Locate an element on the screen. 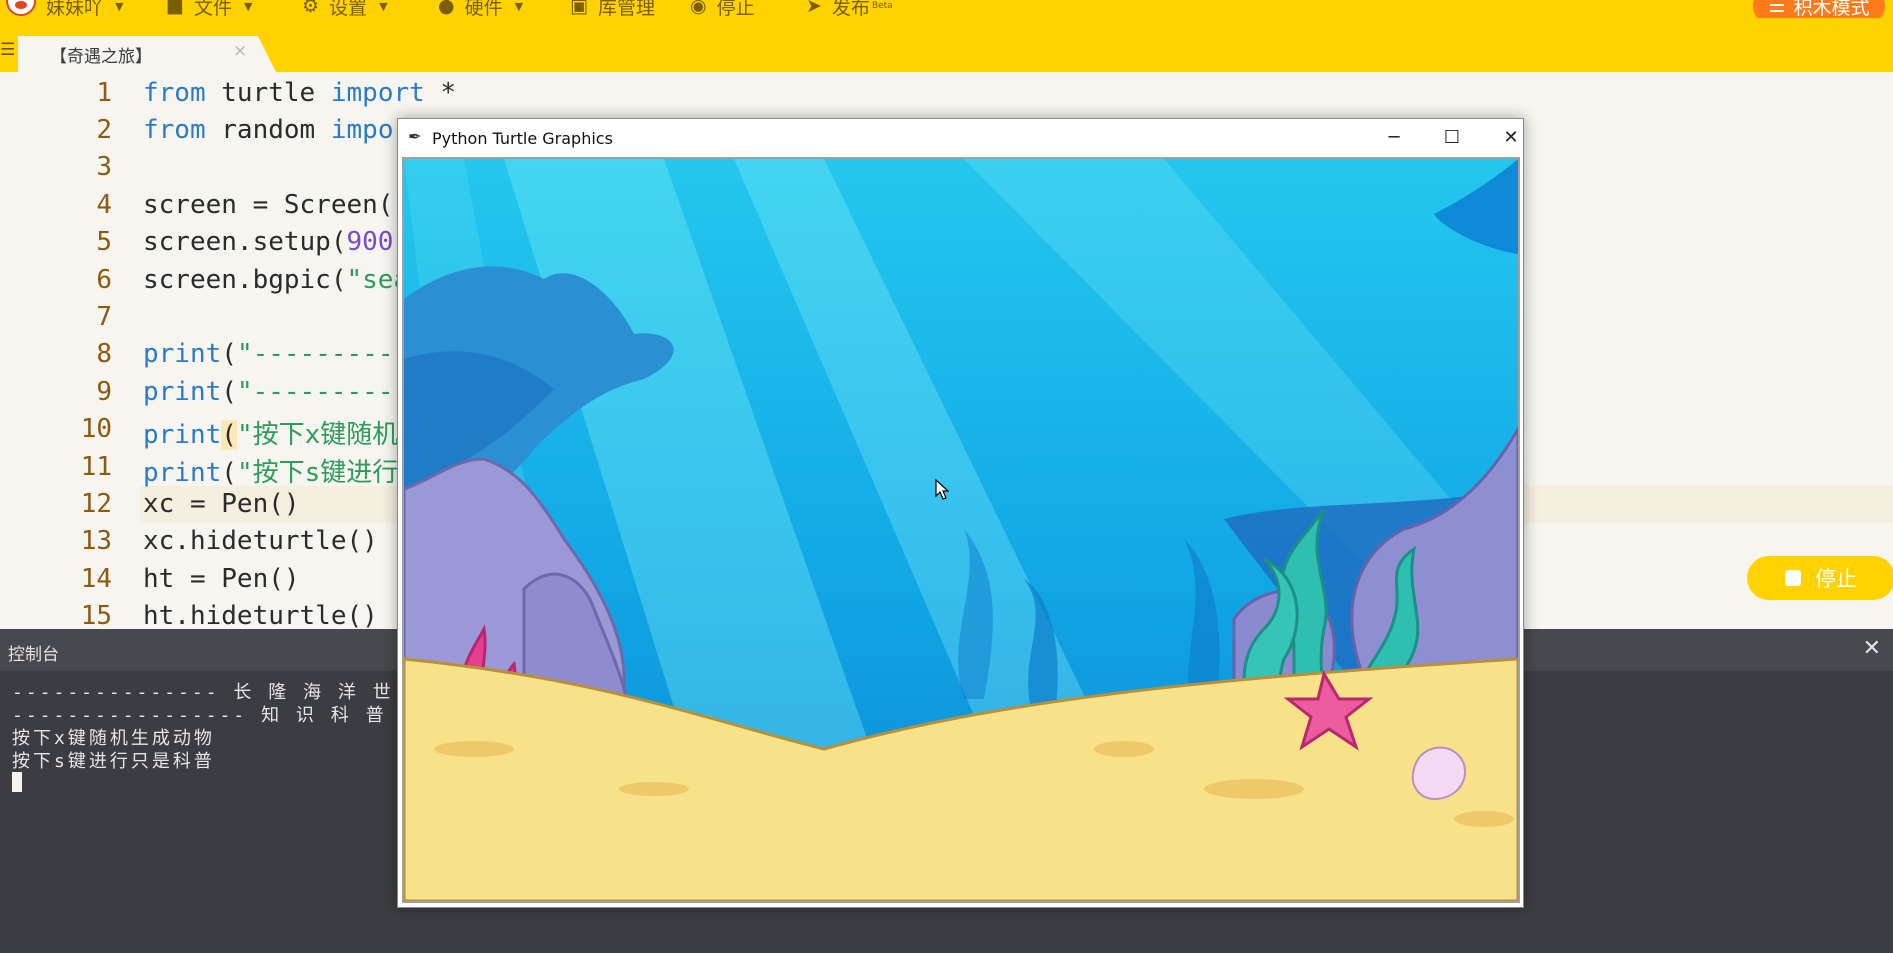 This screenshot has height=953, width=1893. stop-menu: ◉ 停止 is located at coordinates (722, 9).